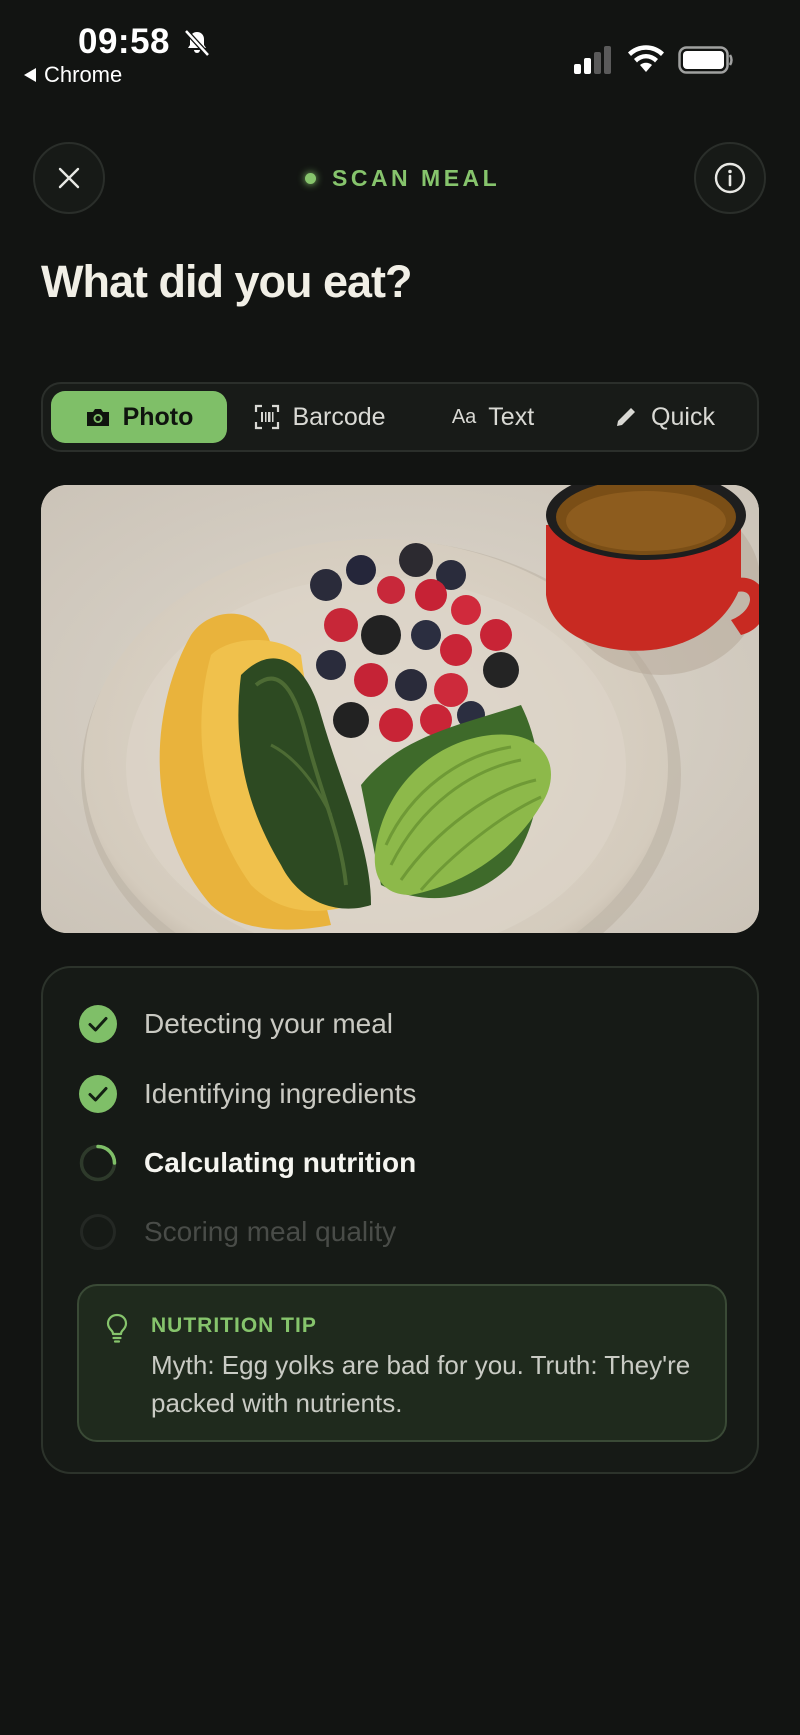 This screenshot has height=1735, width=800. I want to click on input-mode-tabs: Photo Barcode Aa Text Quick, so click(400, 417).